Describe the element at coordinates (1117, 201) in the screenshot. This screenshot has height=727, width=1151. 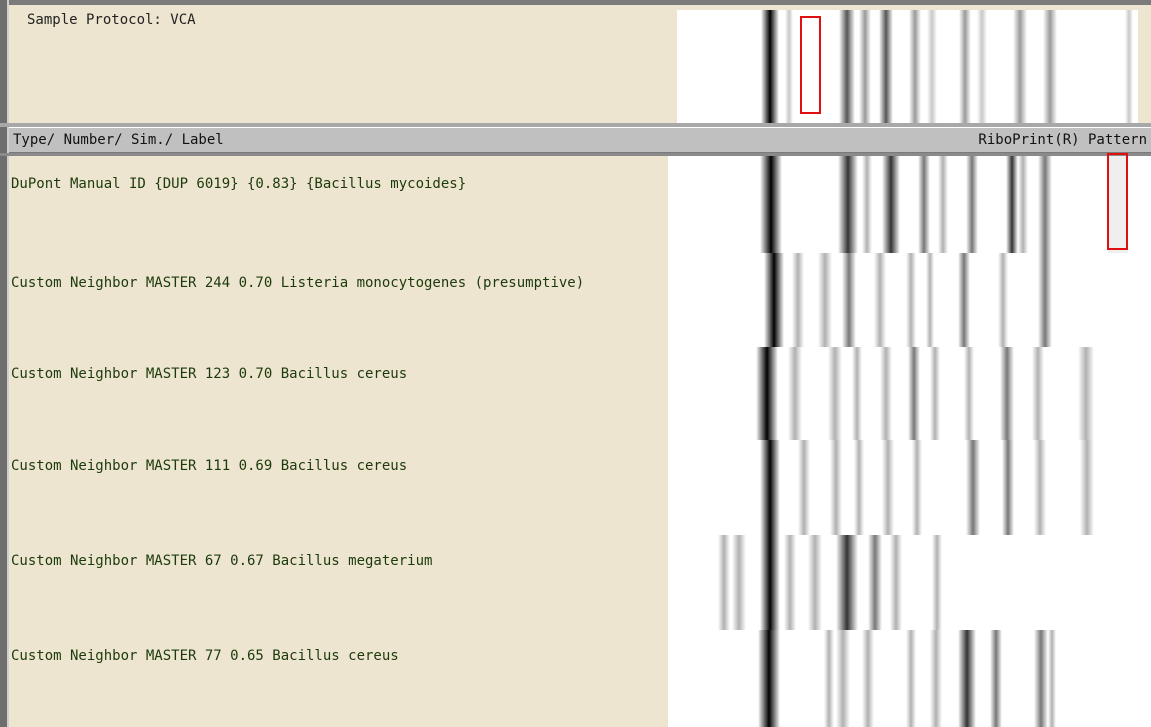
I see `row-band-selection-box` at that location.